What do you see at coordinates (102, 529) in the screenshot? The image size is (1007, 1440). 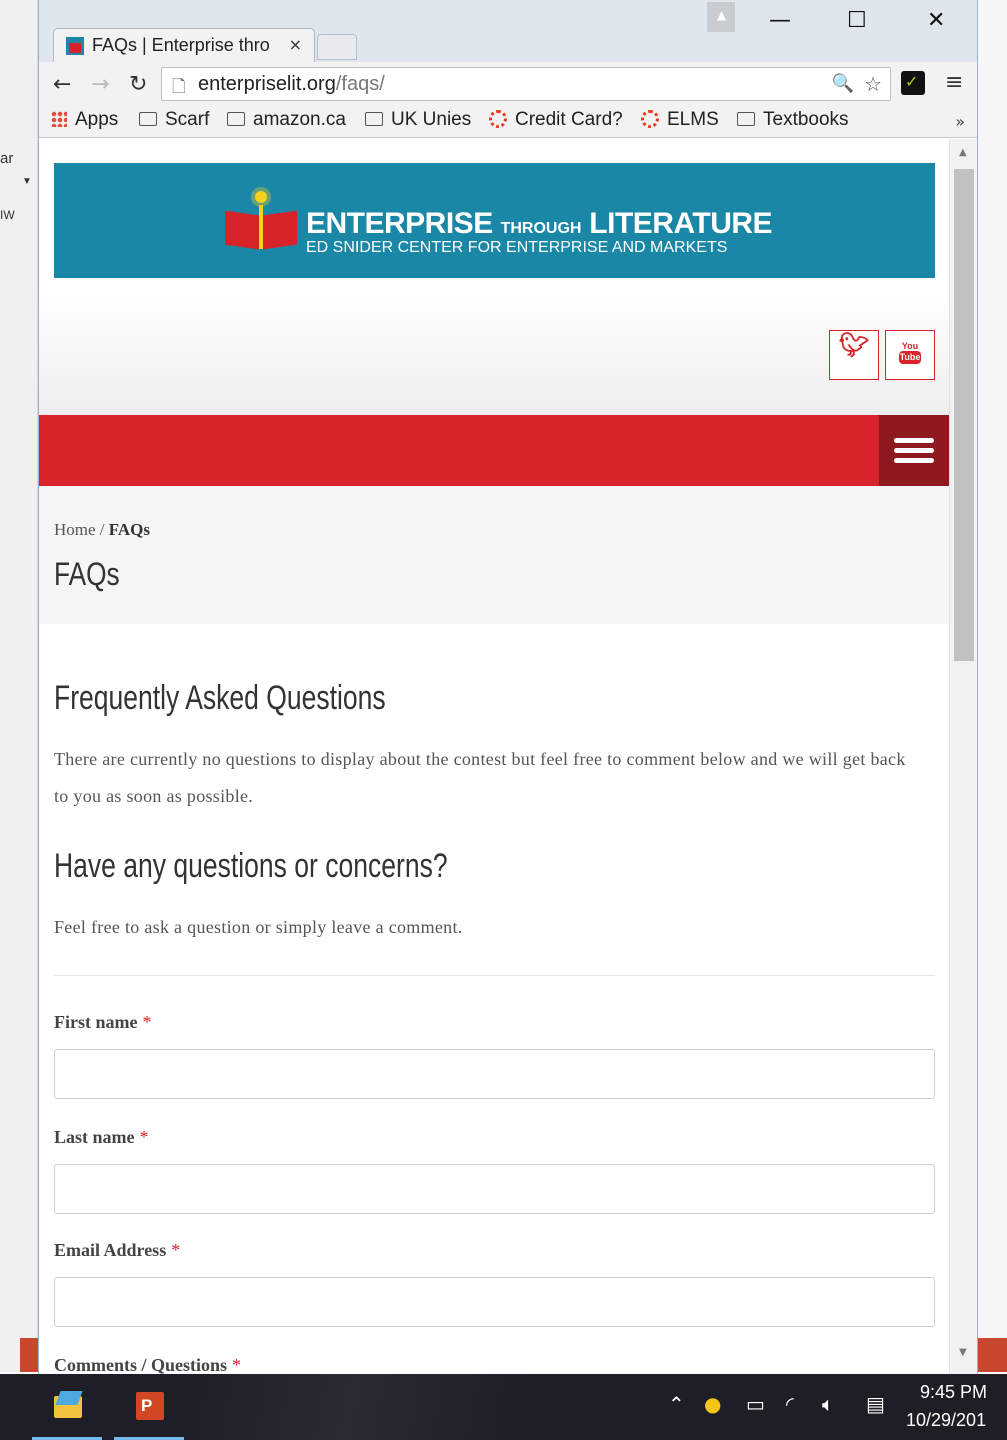 I see `breadcrumb: Home / FAQs` at bounding box center [102, 529].